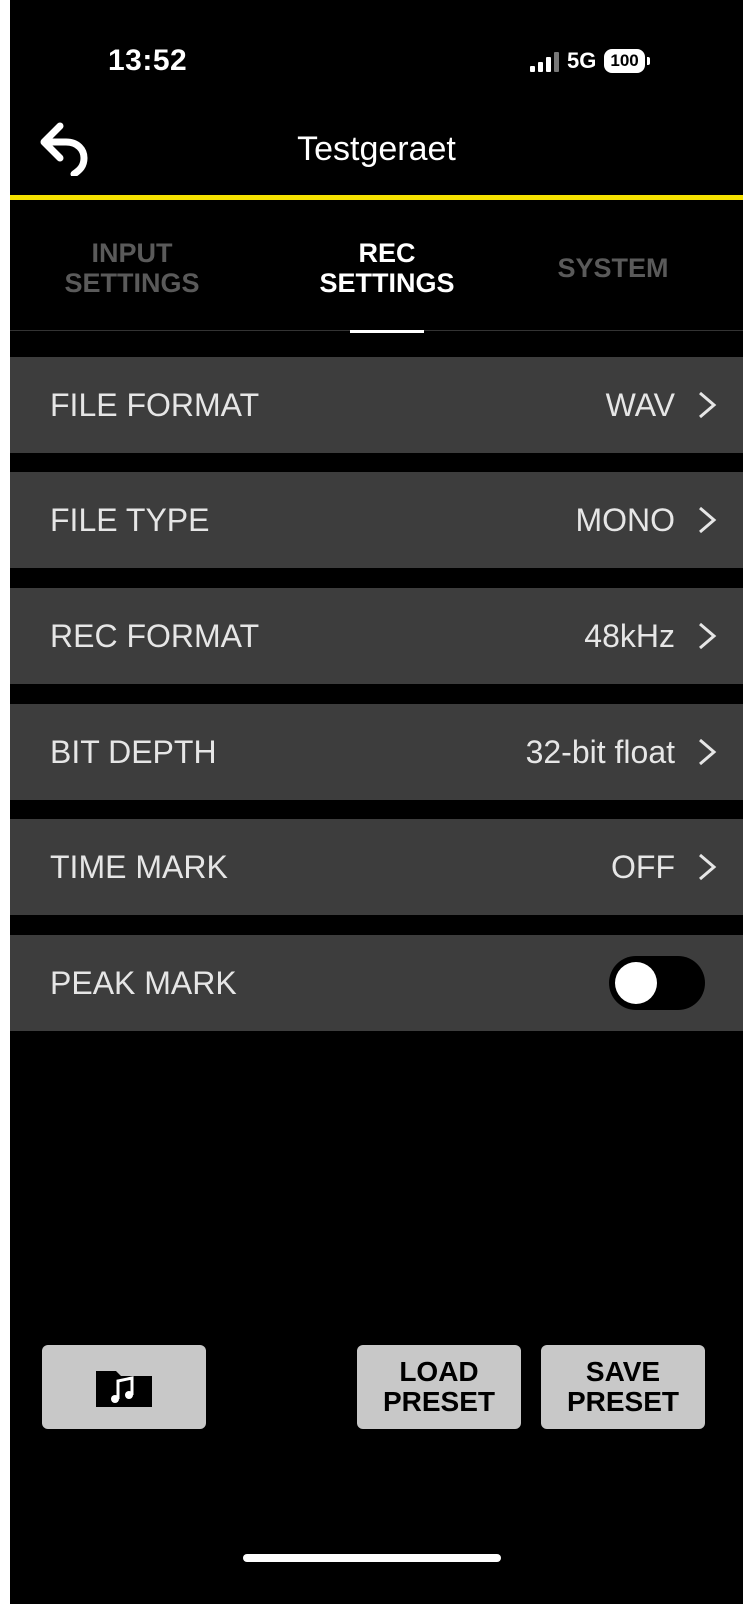 The width and height of the screenshot is (743, 1604). What do you see at coordinates (376, 636) in the screenshot?
I see `setting-row-rec-format: REC FORMAT 48kHz` at bounding box center [376, 636].